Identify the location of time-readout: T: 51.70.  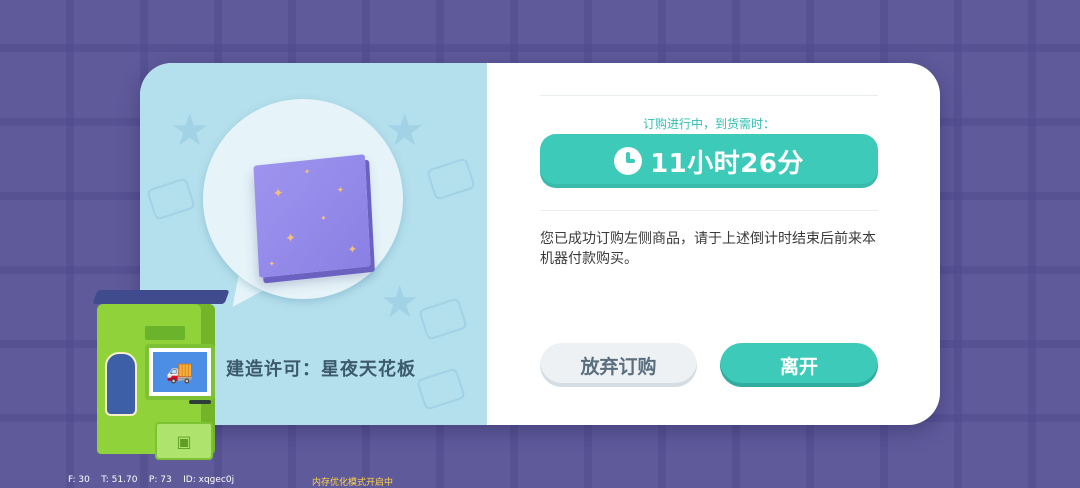
(119, 480).